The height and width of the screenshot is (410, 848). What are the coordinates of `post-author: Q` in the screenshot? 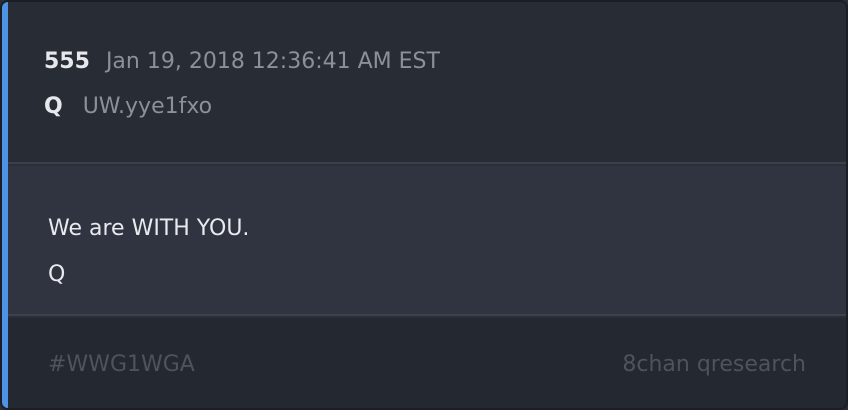 It's located at (53, 106).